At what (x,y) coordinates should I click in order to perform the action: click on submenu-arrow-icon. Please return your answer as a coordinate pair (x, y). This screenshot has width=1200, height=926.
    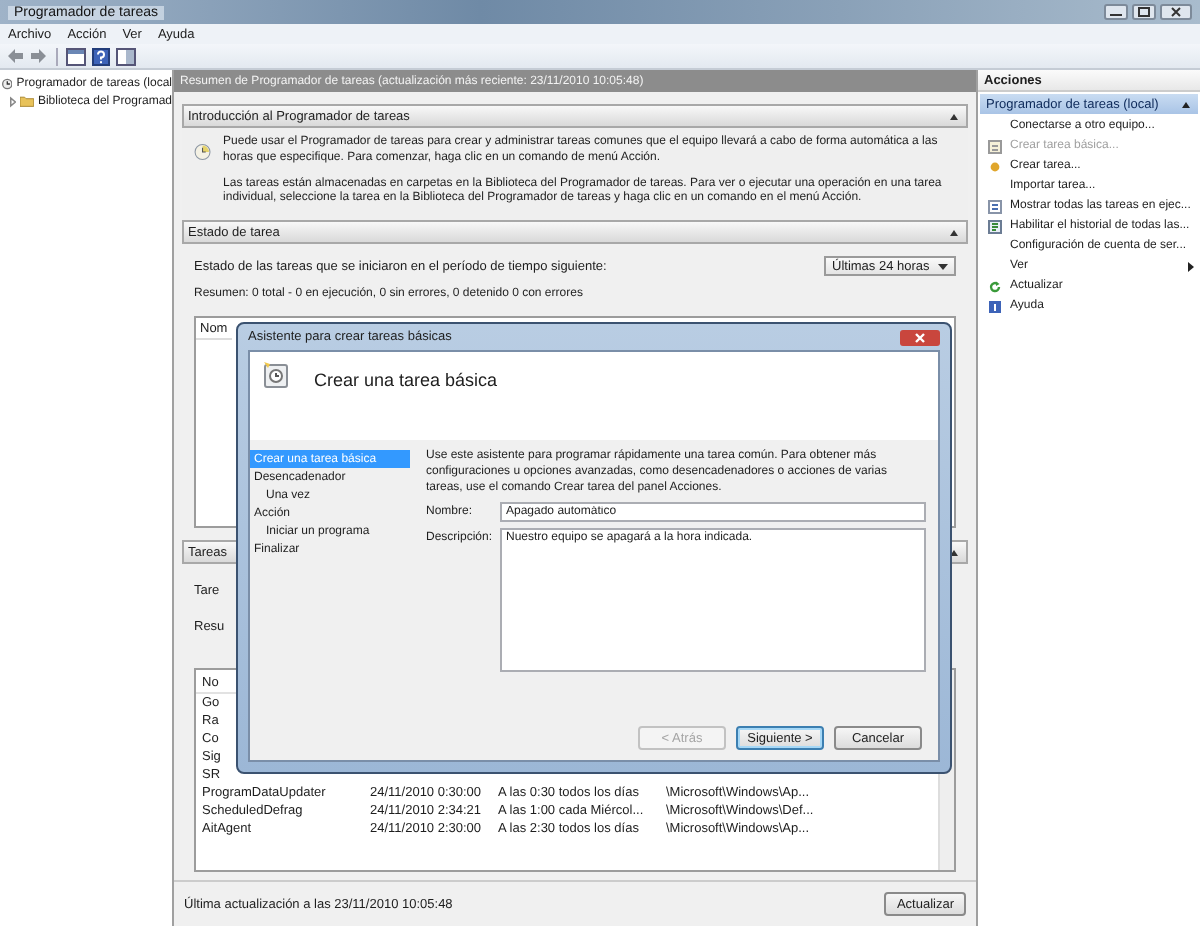
    Looking at the image, I should click on (1191, 266).